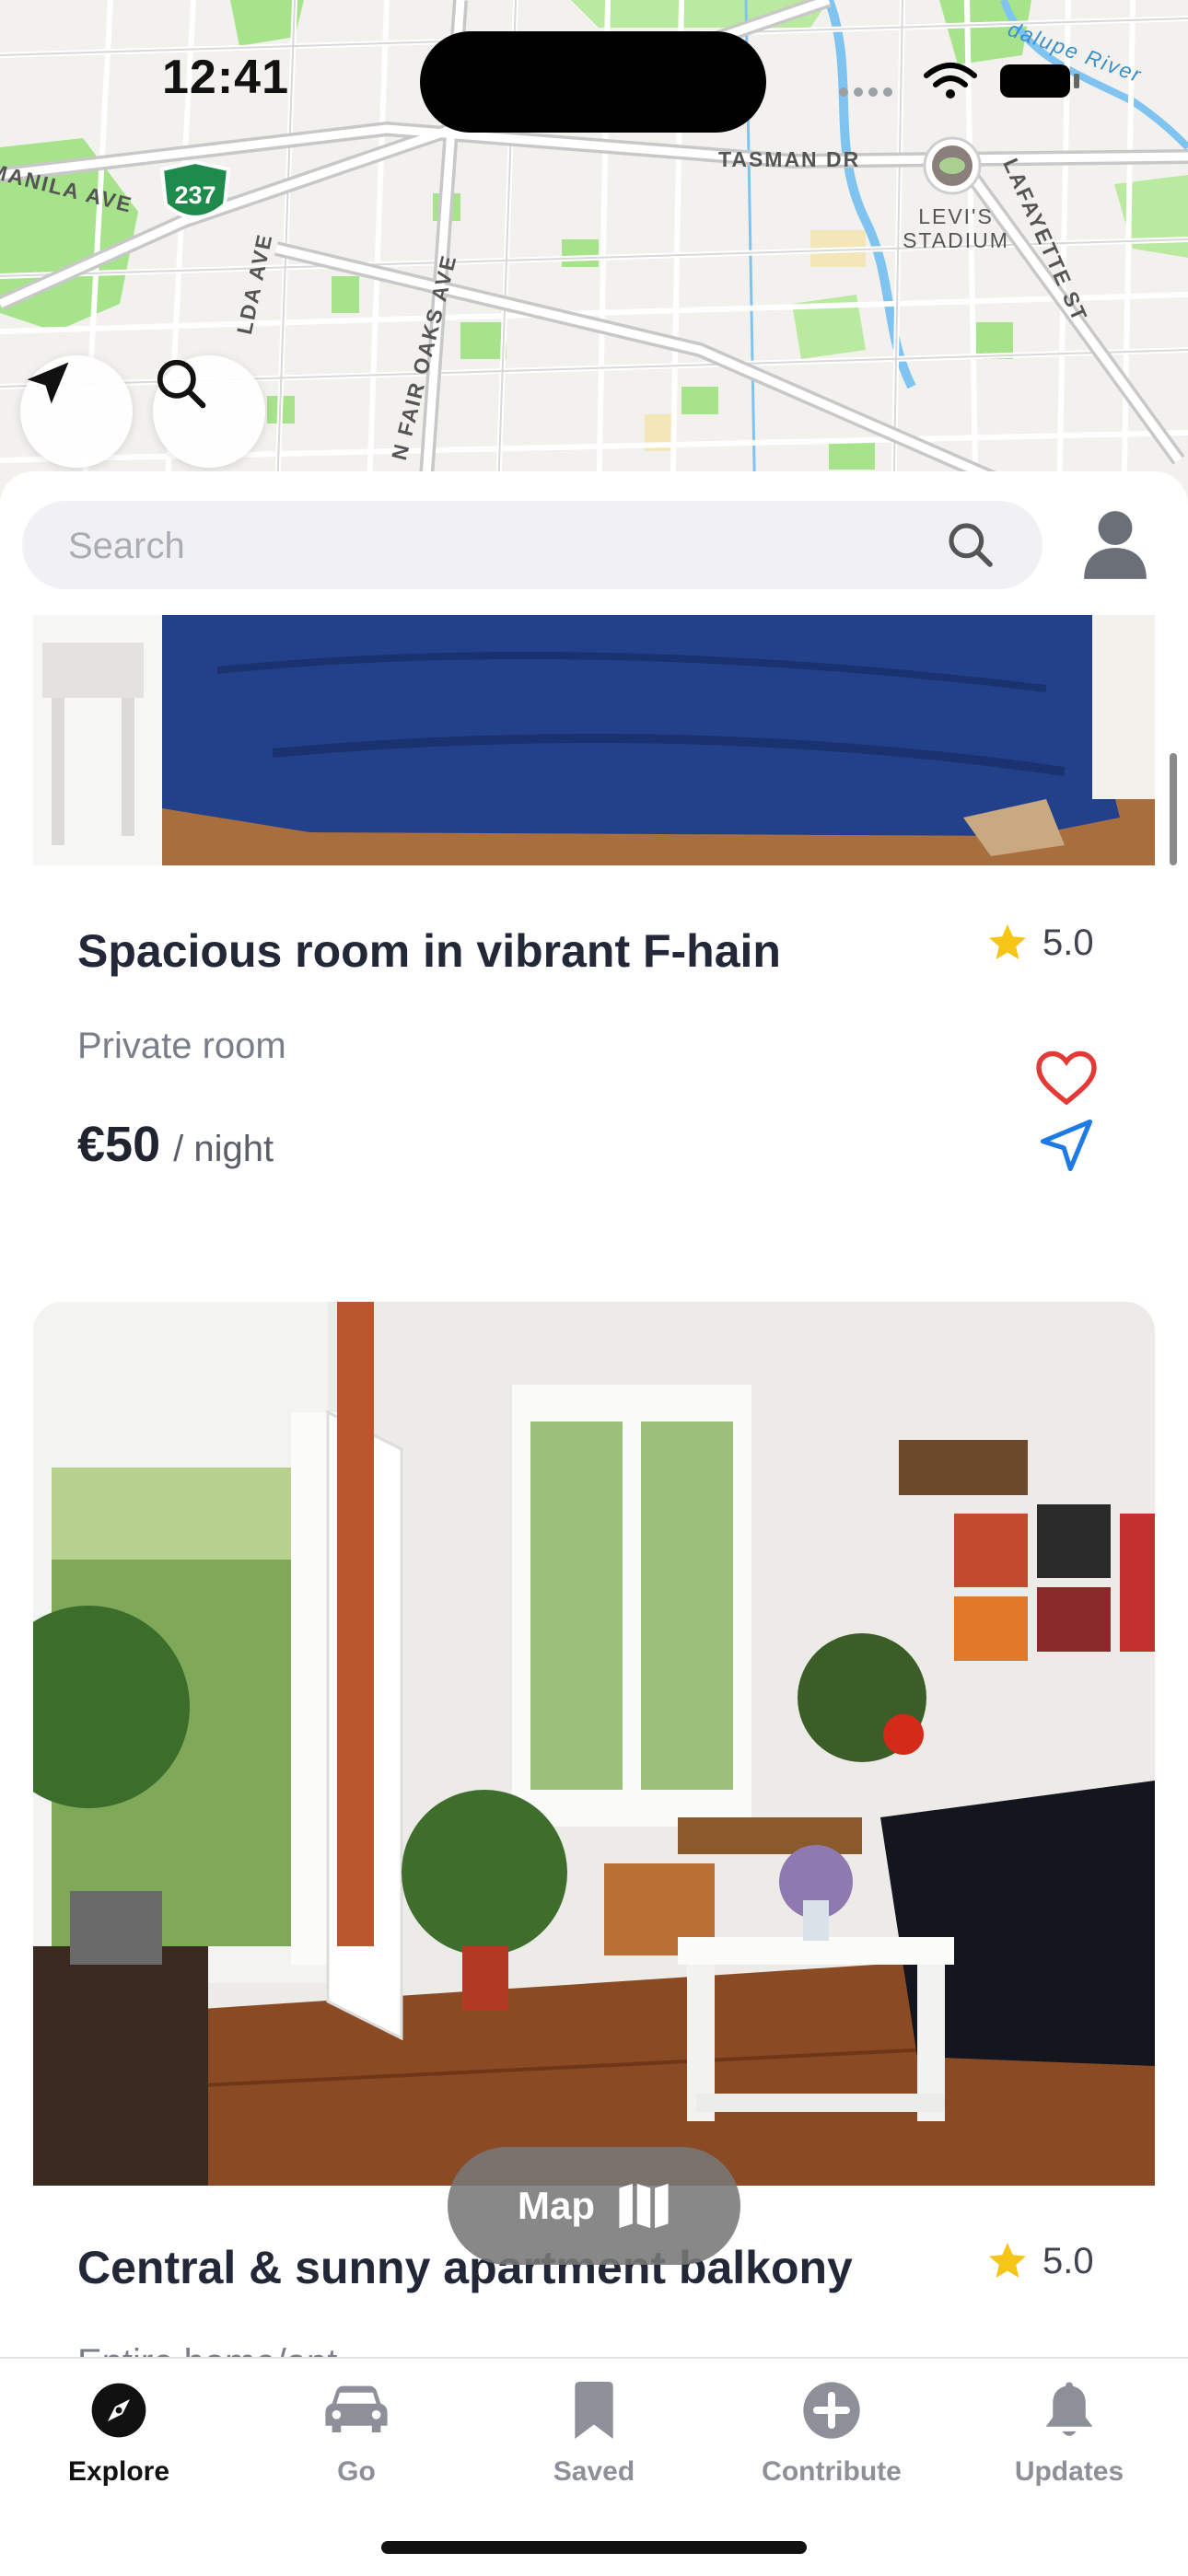  What do you see at coordinates (491, 546) in the screenshot?
I see `search-input` at bounding box center [491, 546].